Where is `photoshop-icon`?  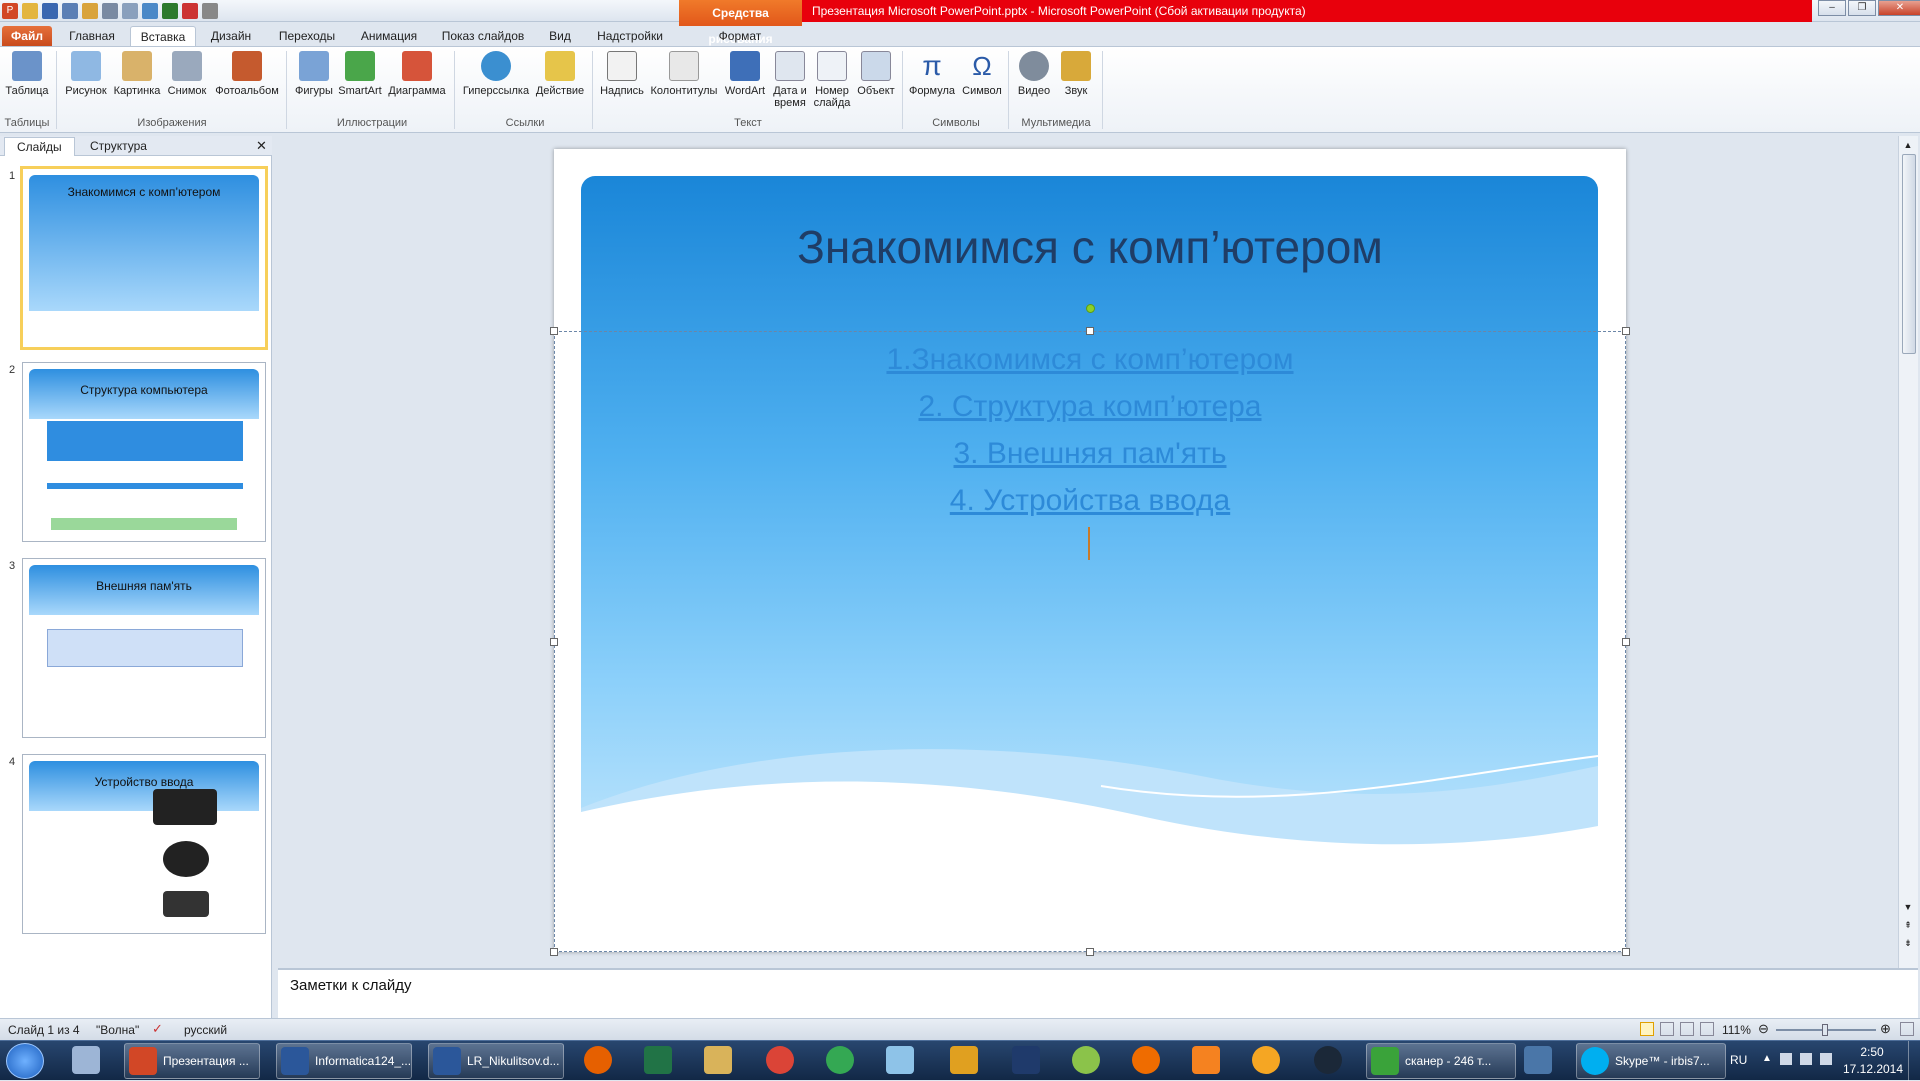
photoshop-icon is located at coordinates (1026, 1060).